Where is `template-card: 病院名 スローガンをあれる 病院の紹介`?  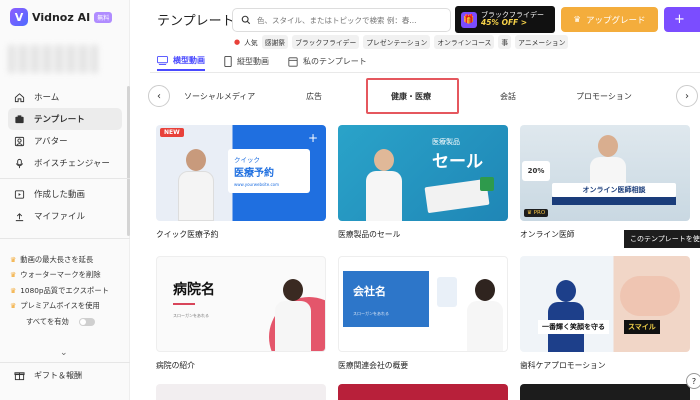
template-card: 病院名 スローガンをあれる 病院の紹介 is located at coordinates (241, 313).